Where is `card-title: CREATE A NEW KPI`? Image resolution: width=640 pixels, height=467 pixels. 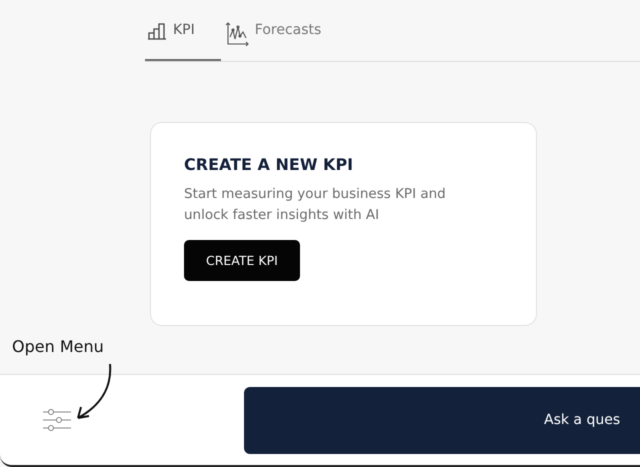 card-title: CREATE A NEW KPI is located at coordinates (269, 164).